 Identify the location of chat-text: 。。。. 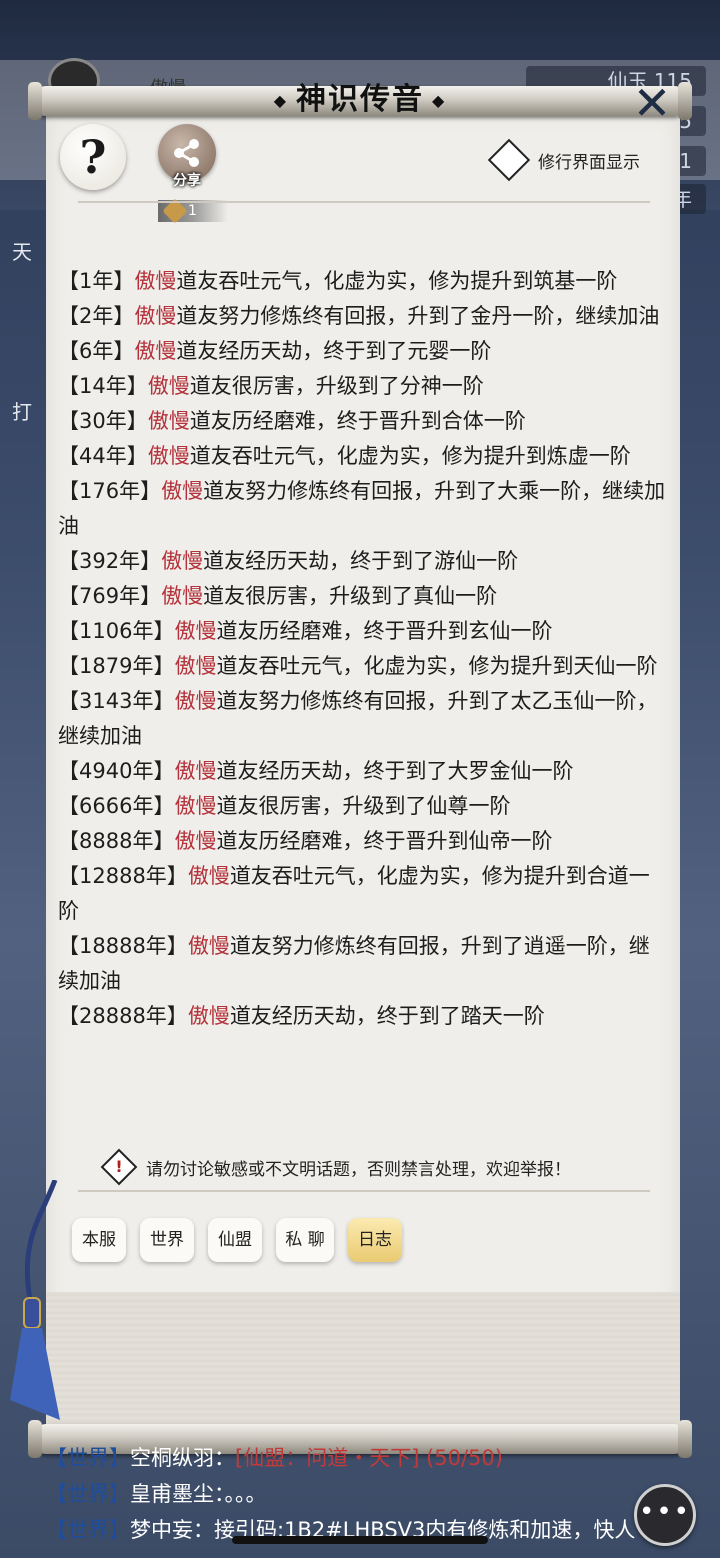
(245, 1494).